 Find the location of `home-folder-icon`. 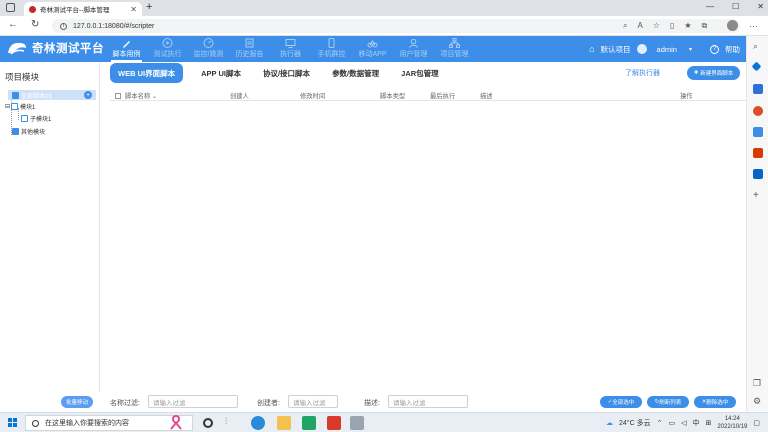

home-folder-icon is located at coordinates (15, 95).